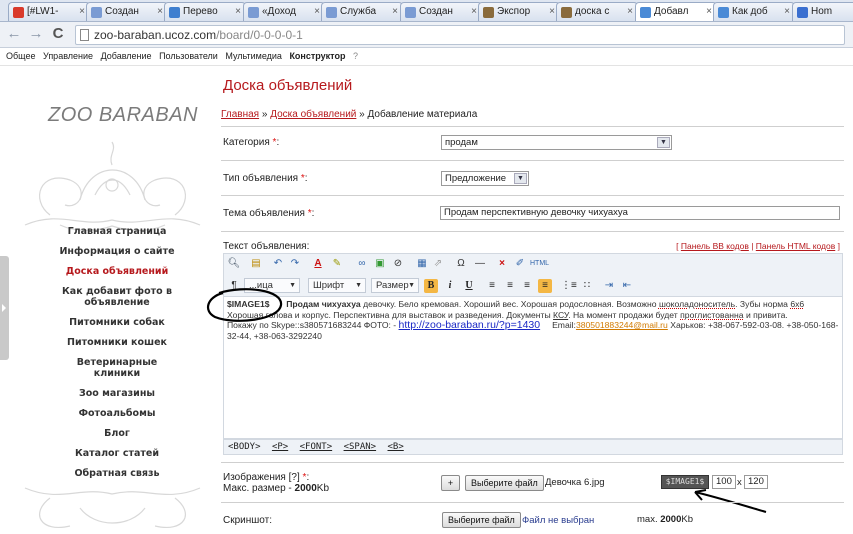  What do you see at coordinates (504, 483) in the screenshot?
I see `choose-file-button: Выберите файл` at bounding box center [504, 483].